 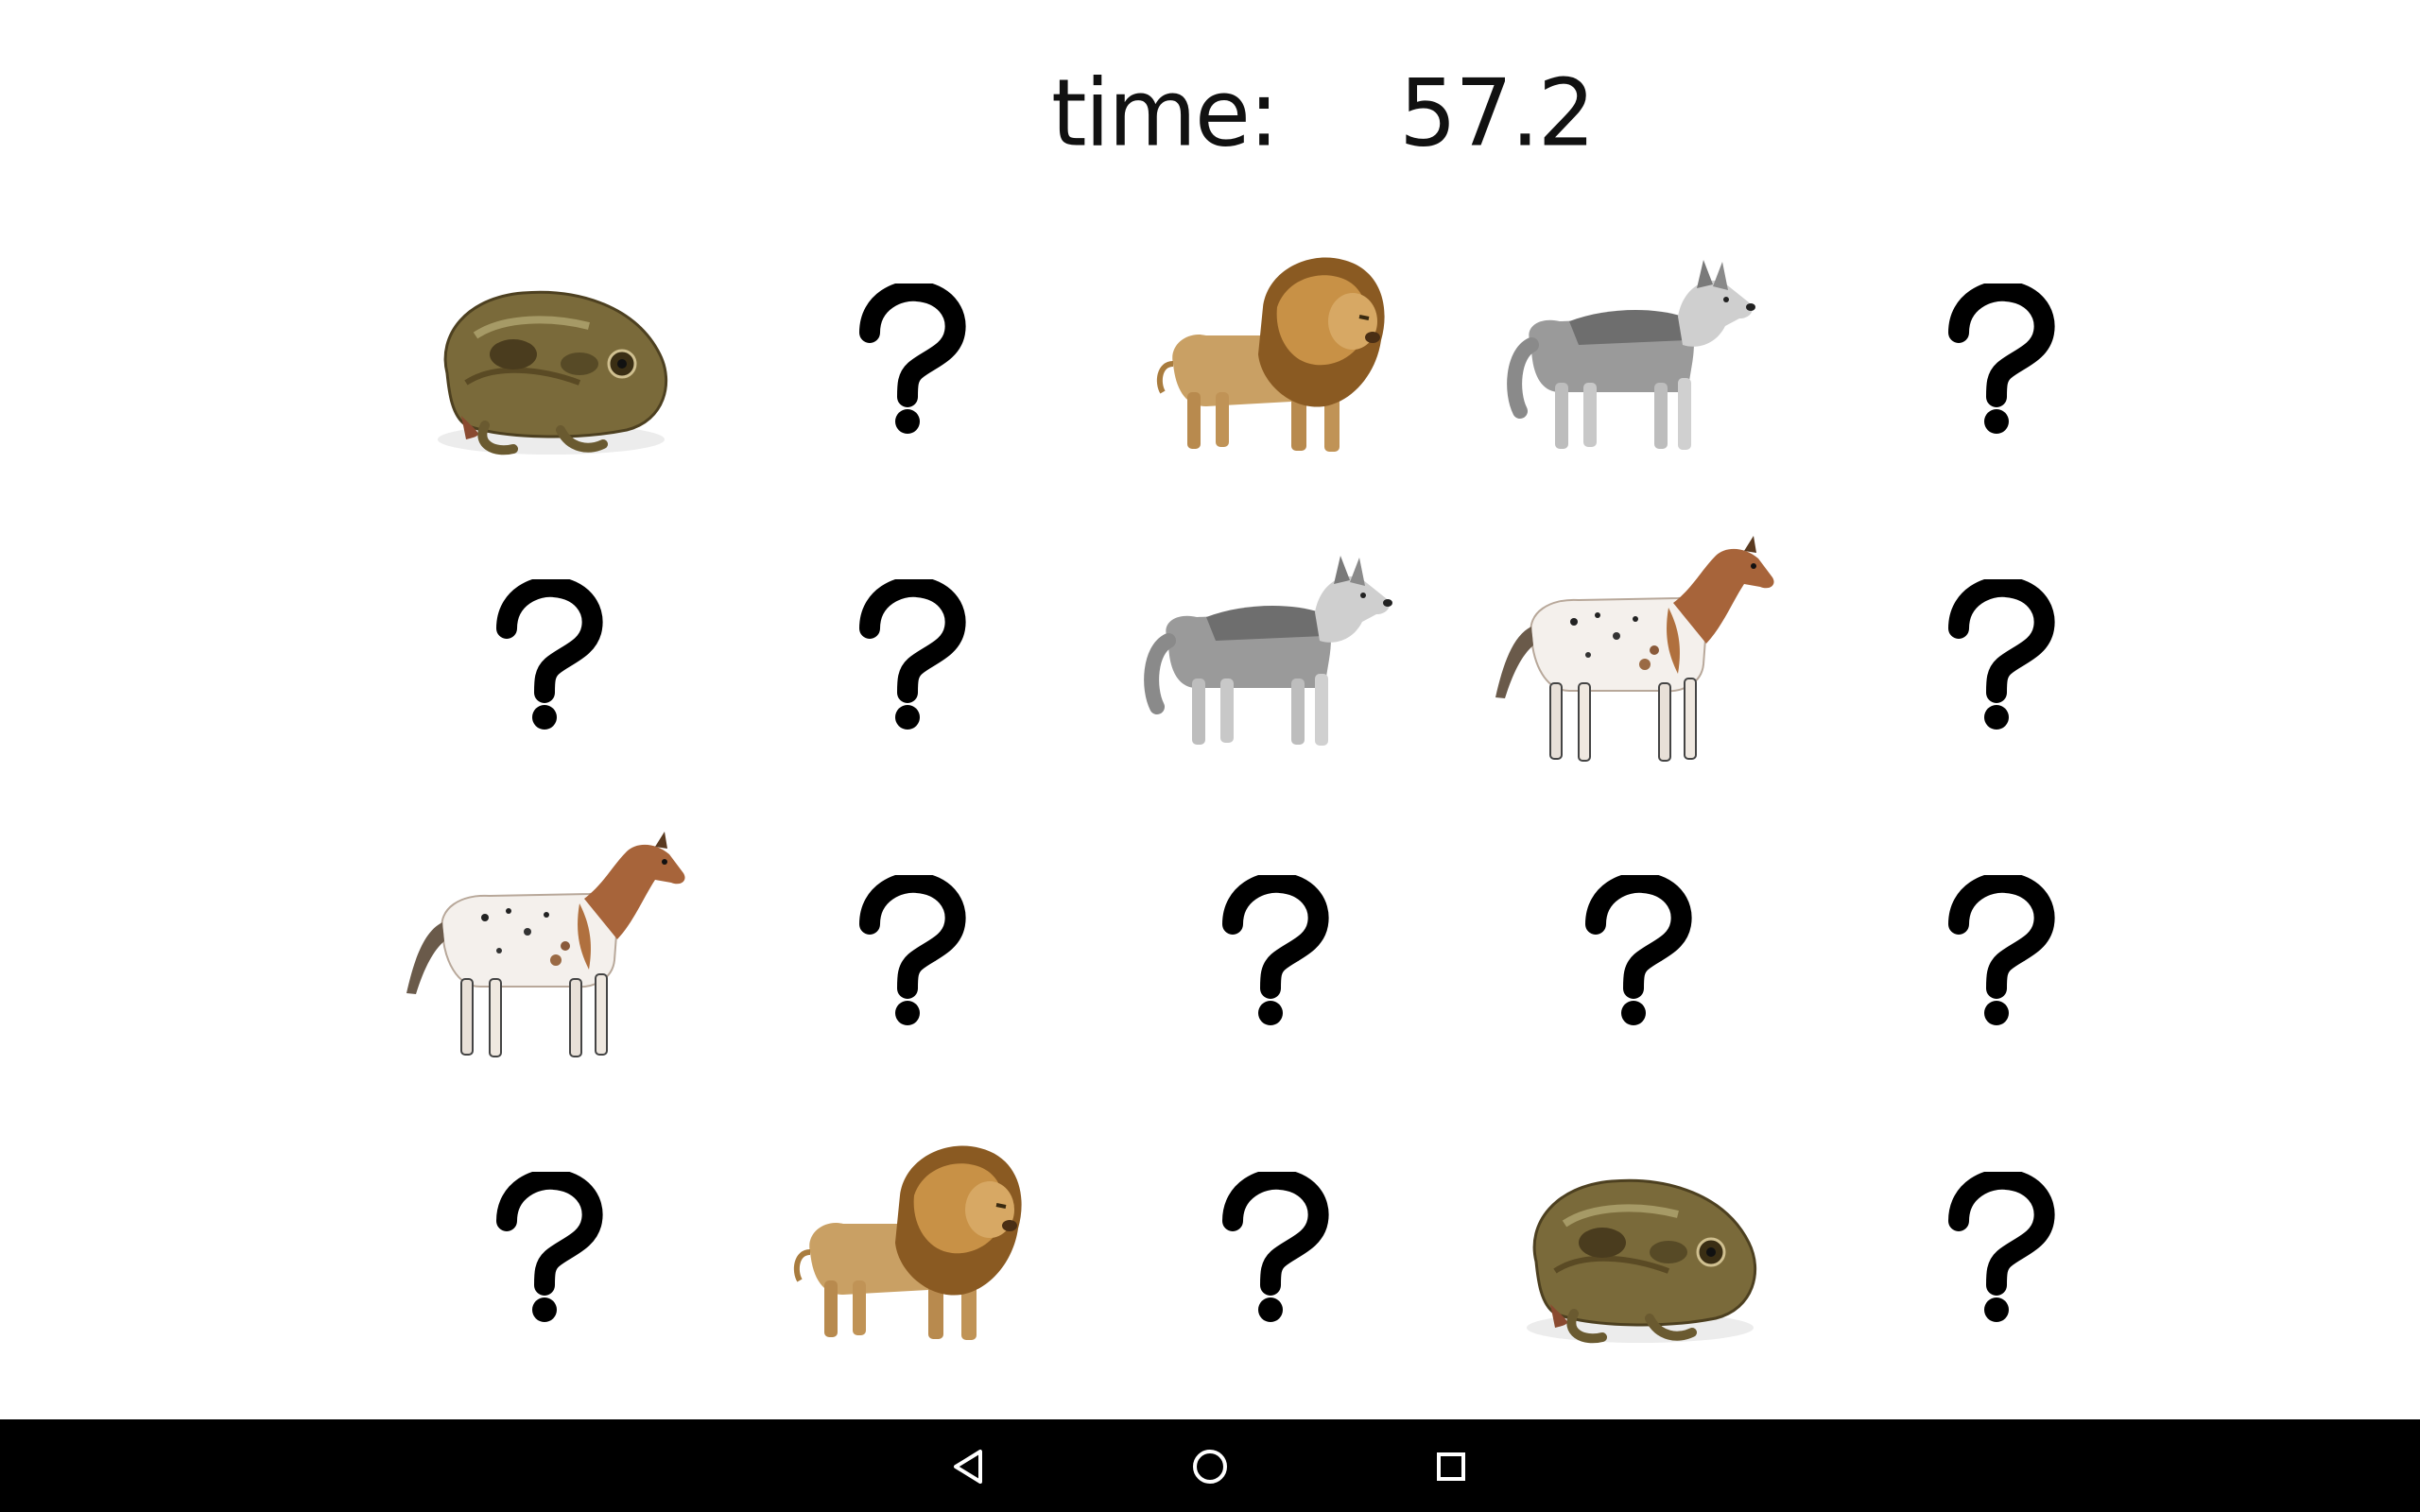 I want to click on timer-value: 57.2, so click(x=1497, y=113).